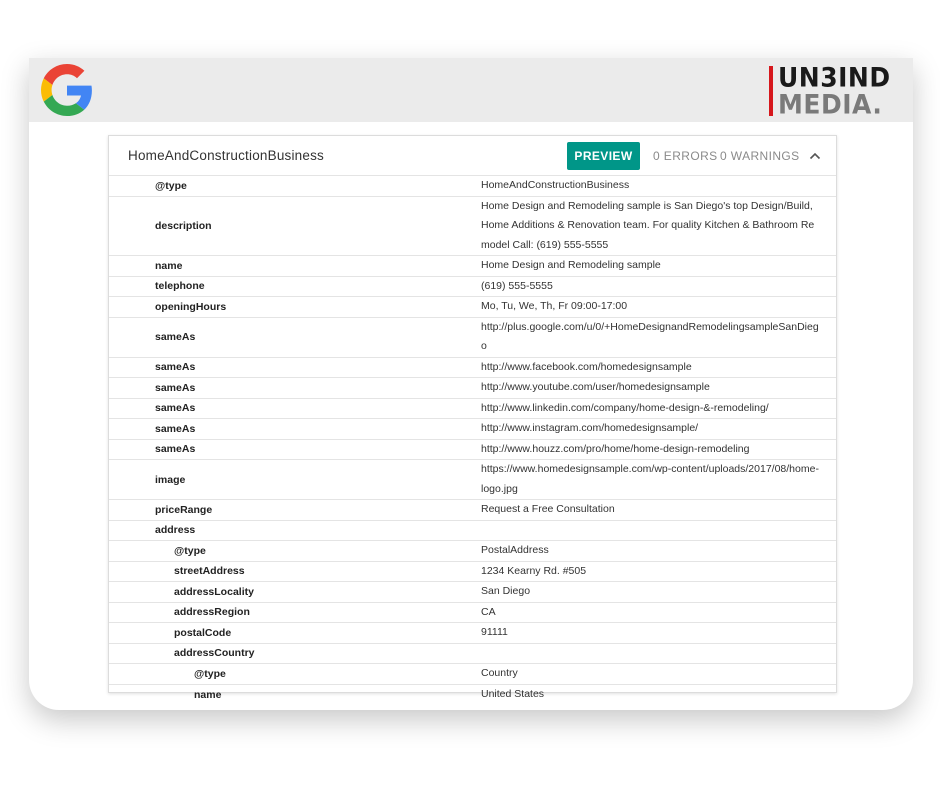  What do you see at coordinates (760, 156) in the screenshot?
I see `warnings-count: 0 WARNINGS` at bounding box center [760, 156].